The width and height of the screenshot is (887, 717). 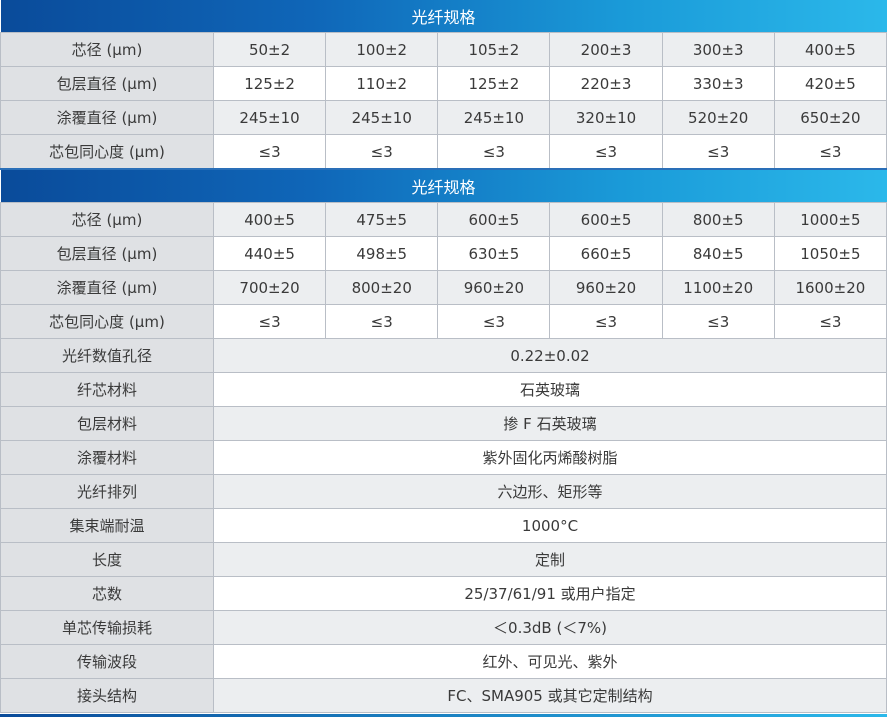 I want to click on property-label: 涂覆材料, so click(x=107, y=457).